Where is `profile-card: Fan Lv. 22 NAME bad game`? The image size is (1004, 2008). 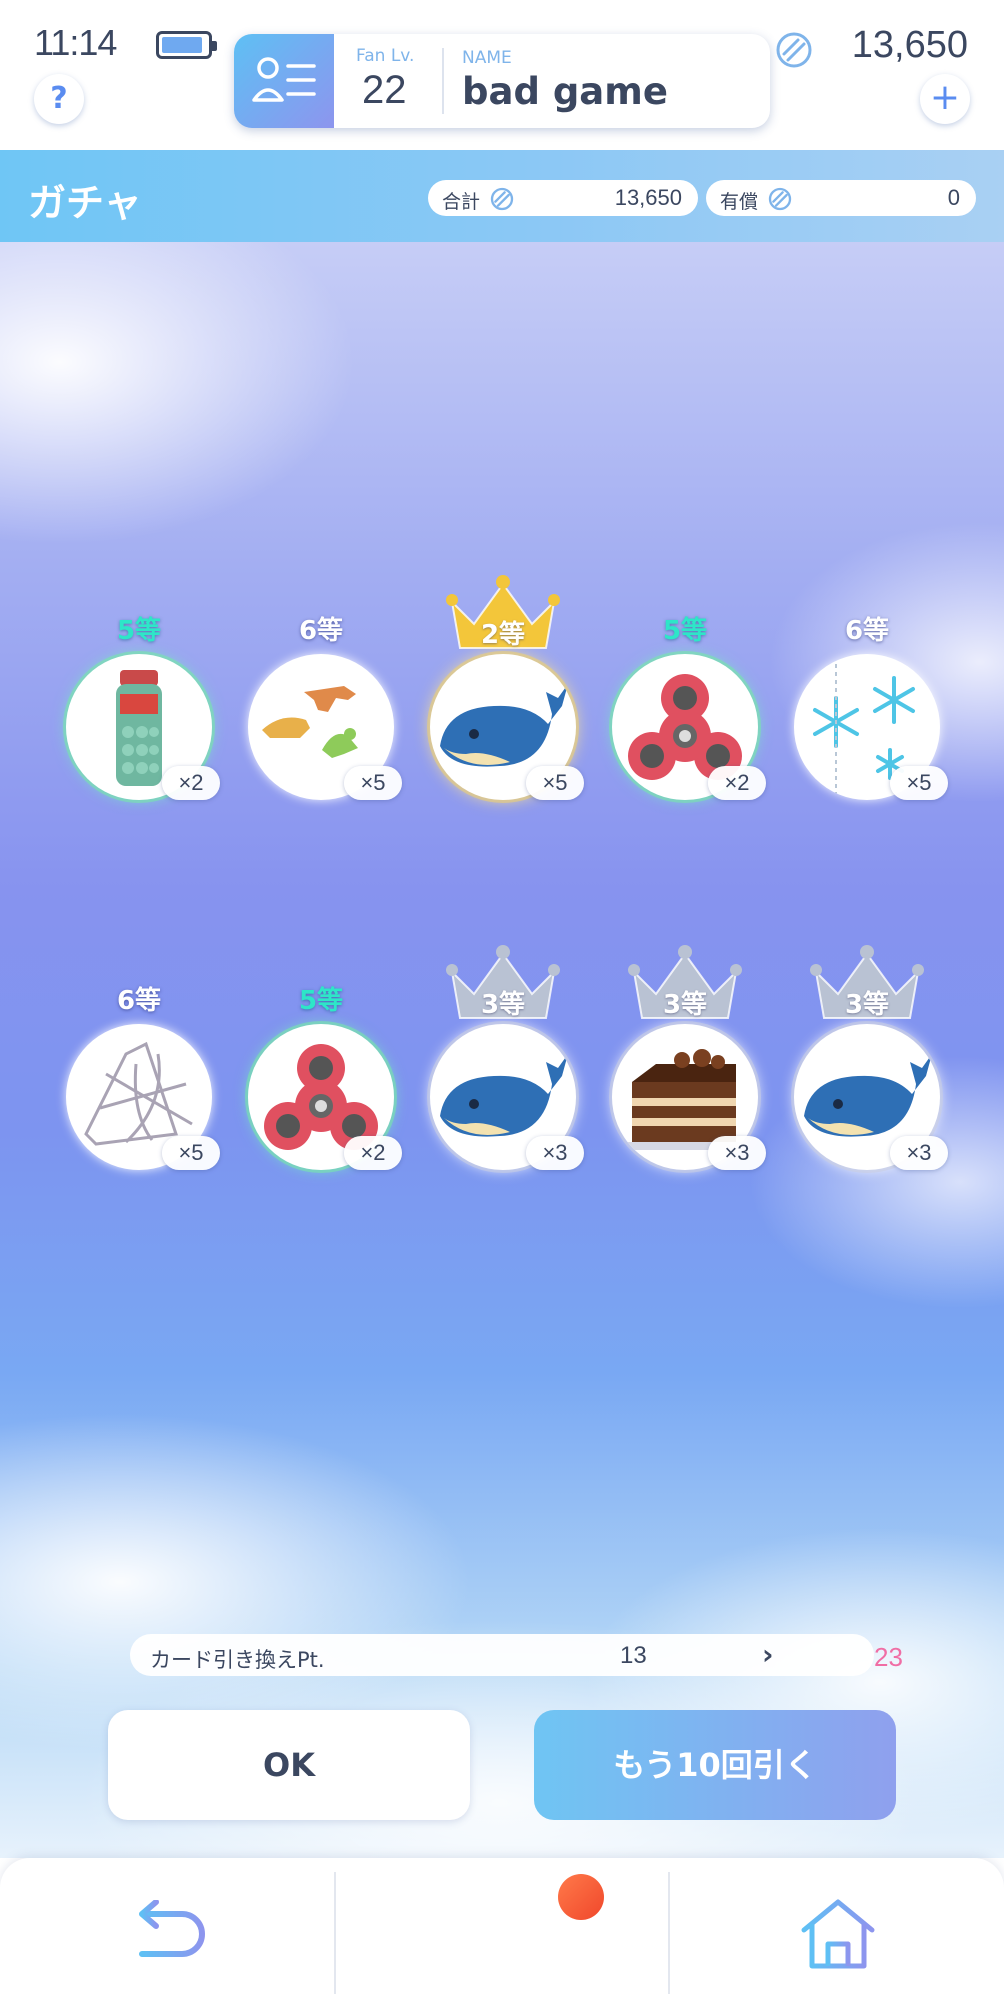 profile-card: Fan Lv. 22 NAME bad game is located at coordinates (502, 81).